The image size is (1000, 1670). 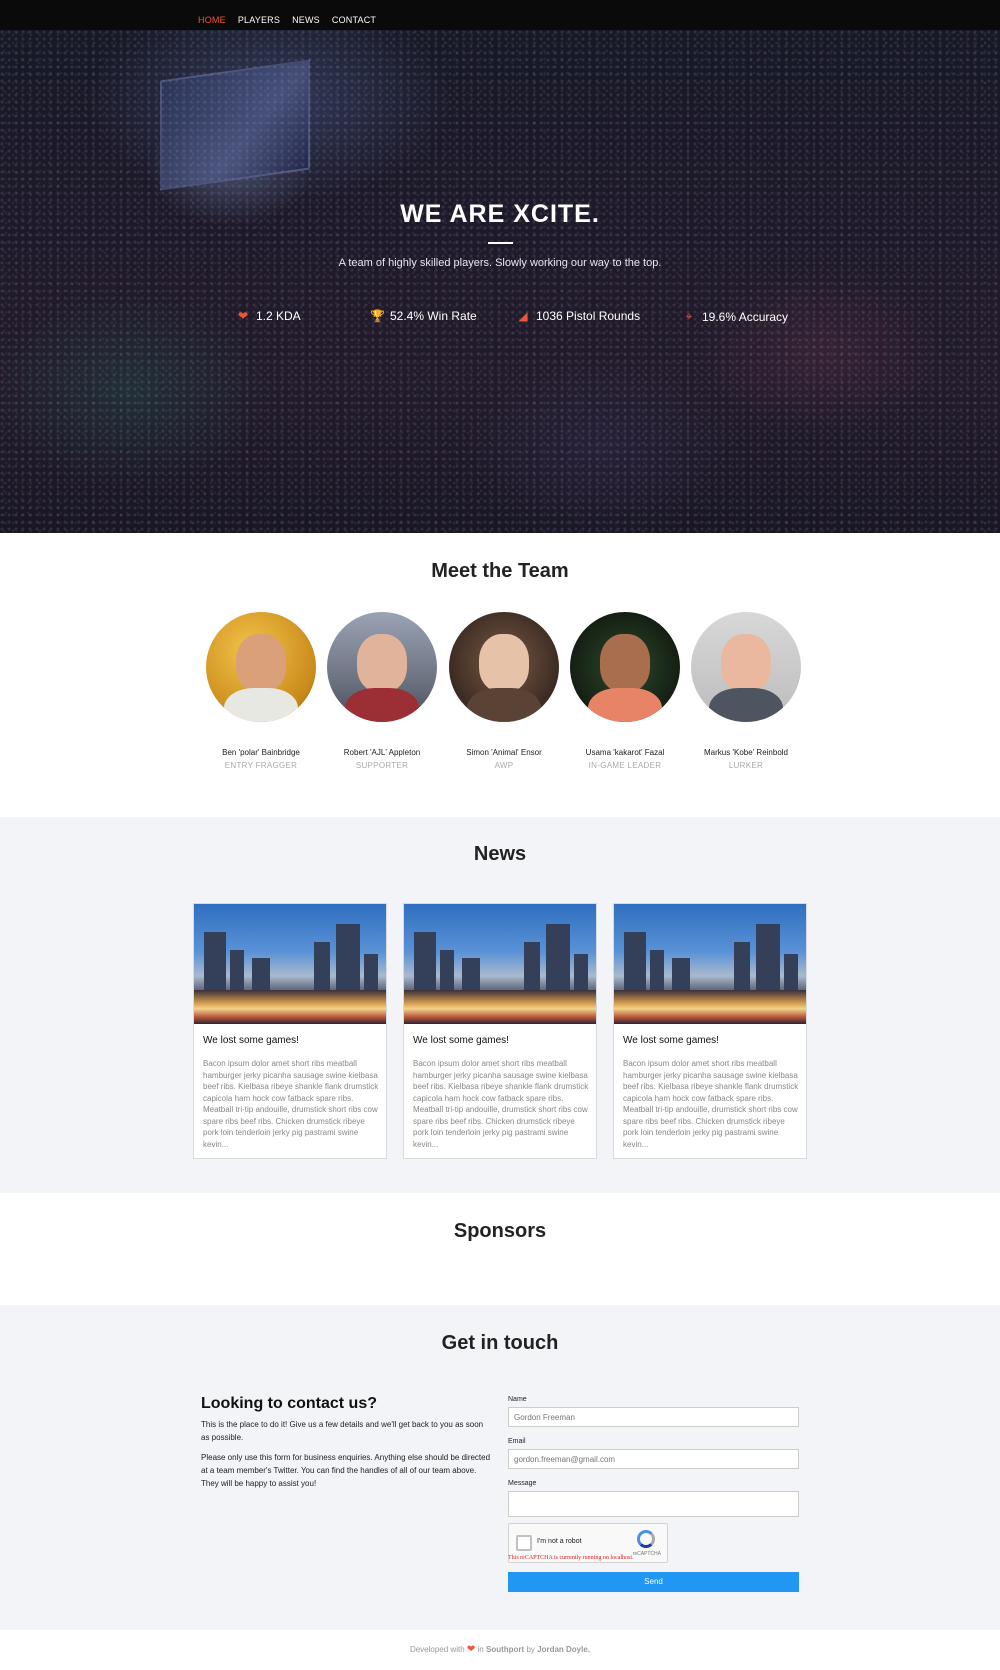 I want to click on nav-item-contact: CONTACT, so click(x=354, y=20).